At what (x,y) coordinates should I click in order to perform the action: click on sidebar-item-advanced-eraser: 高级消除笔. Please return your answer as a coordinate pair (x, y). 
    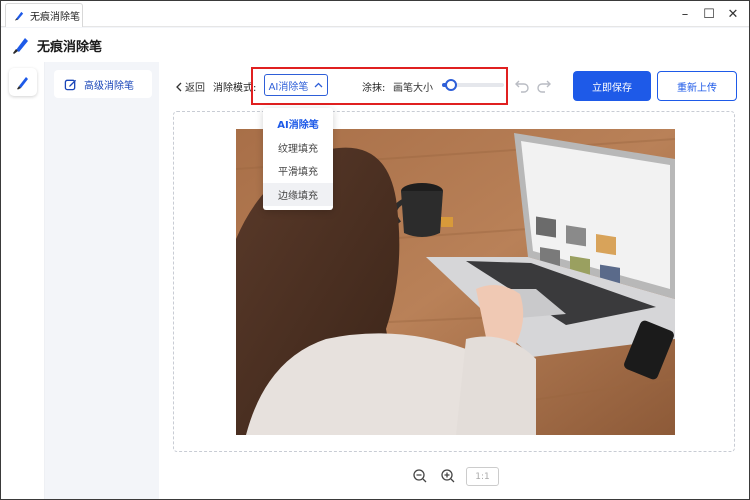
    Looking at the image, I should click on (103, 84).